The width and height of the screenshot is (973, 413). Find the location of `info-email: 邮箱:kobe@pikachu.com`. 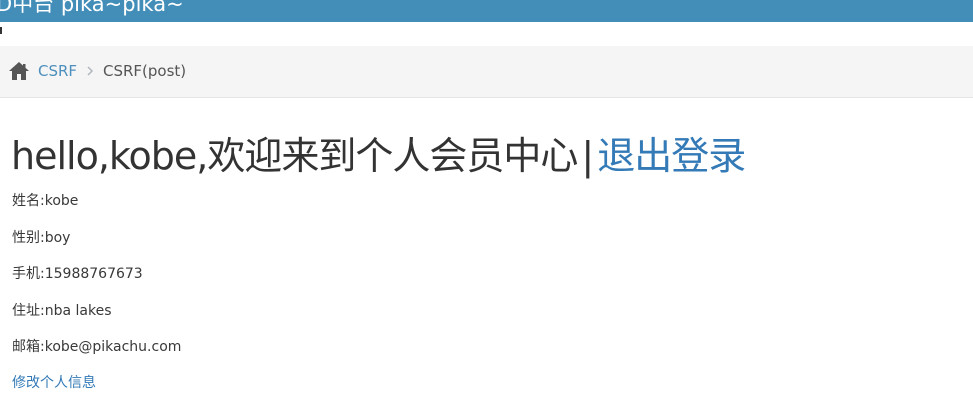

info-email: 邮箱:kobe@pikachu.com is located at coordinates (97, 347).